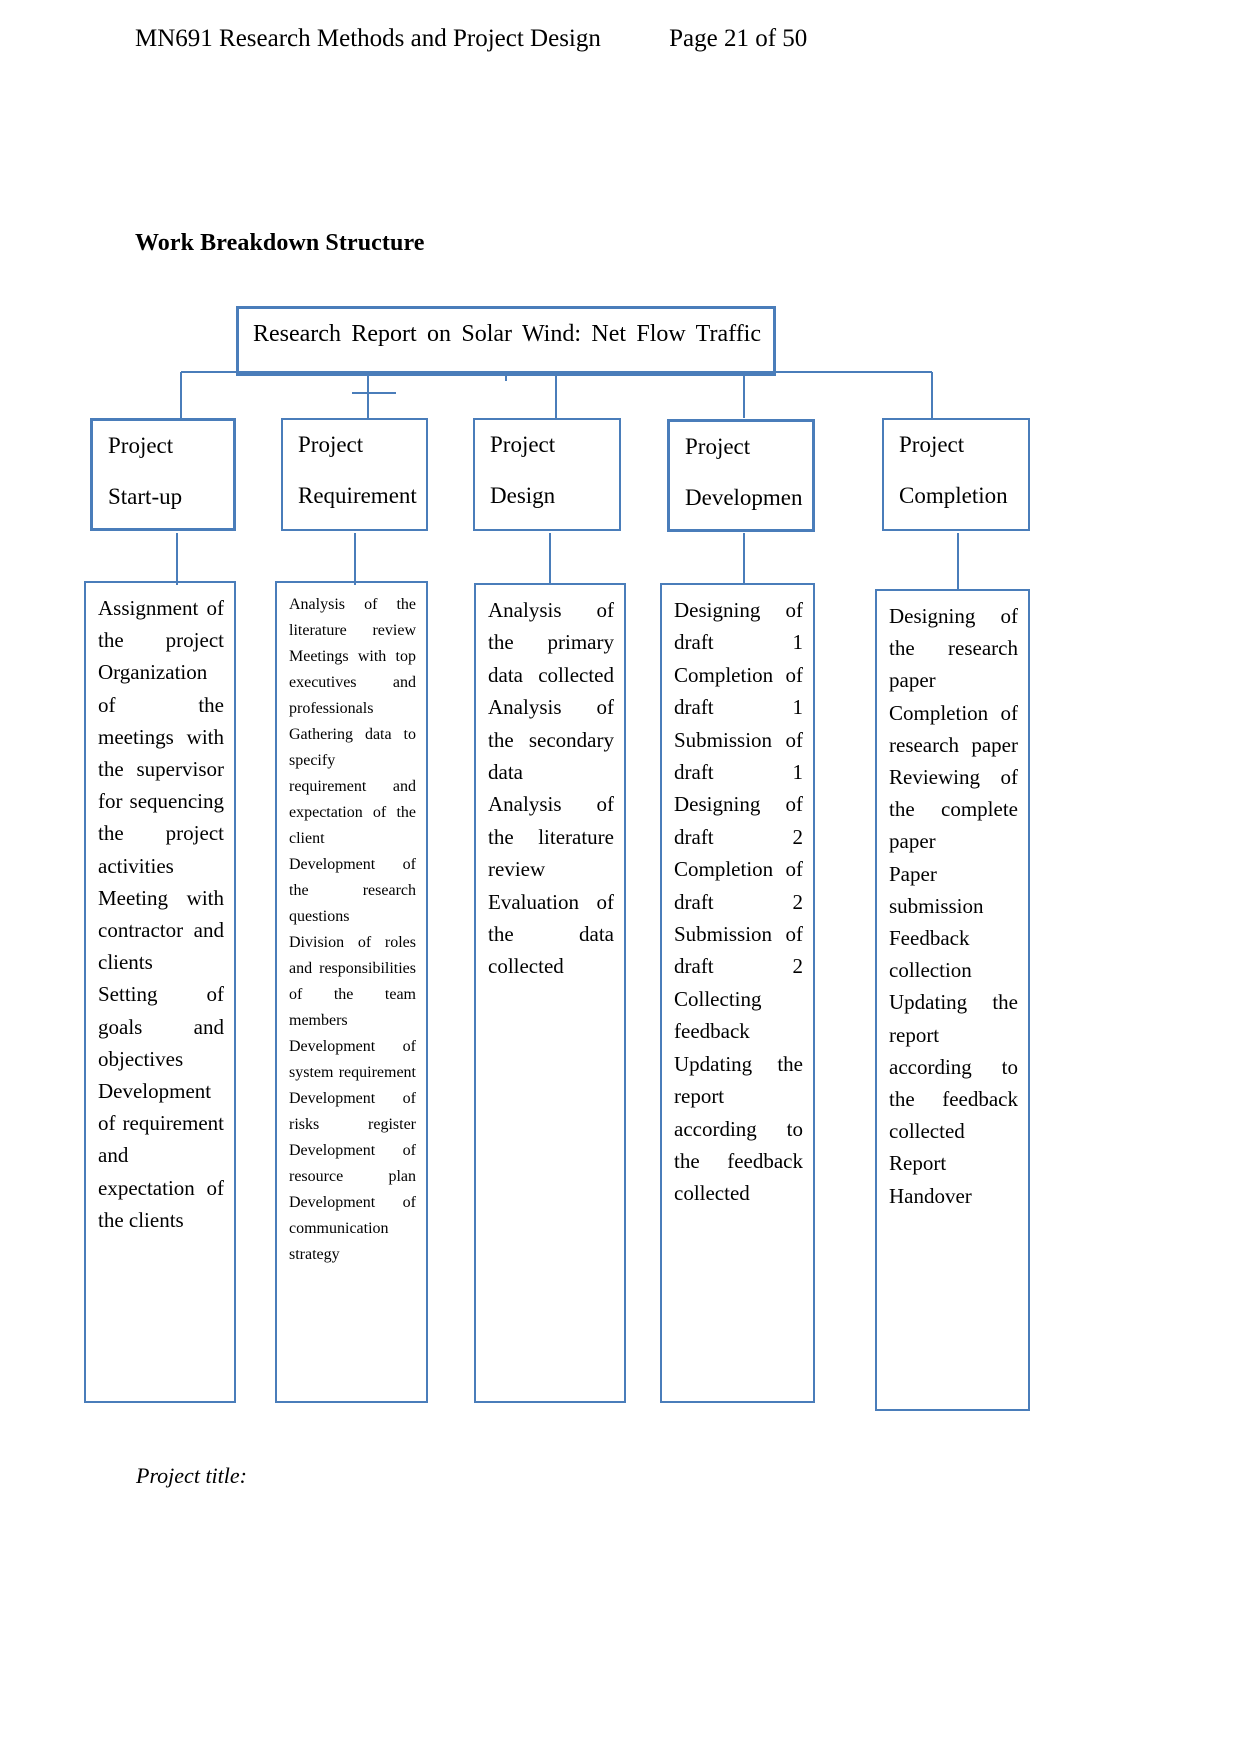  What do you see at coordinates (551, 740) in the screenshot?
I see `task-item: Analysis of the secondary data` at bounding box center [551, 740].